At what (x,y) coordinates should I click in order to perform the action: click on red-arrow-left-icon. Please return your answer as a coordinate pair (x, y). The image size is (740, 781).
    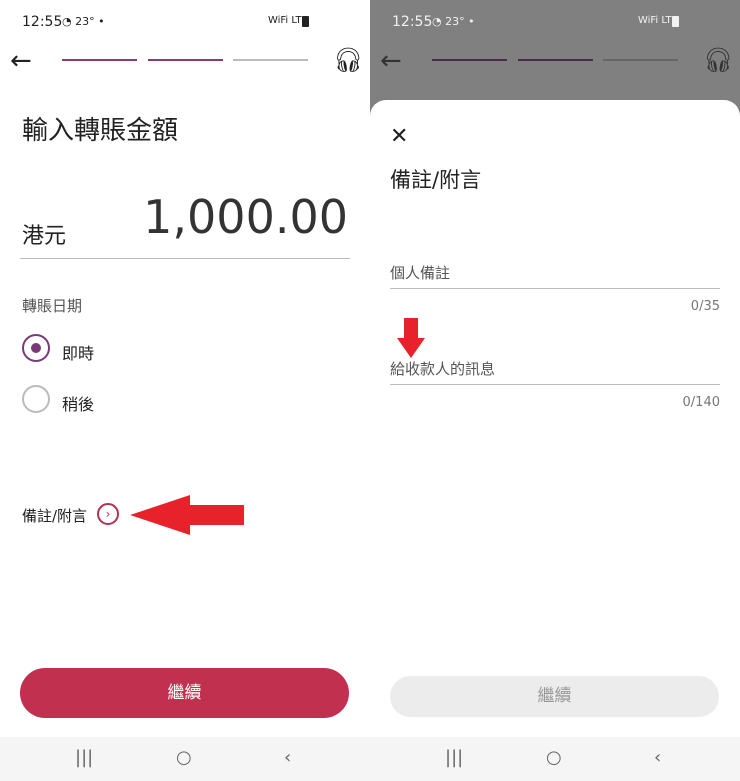
    Looking at the image, I should click on (187, 515).